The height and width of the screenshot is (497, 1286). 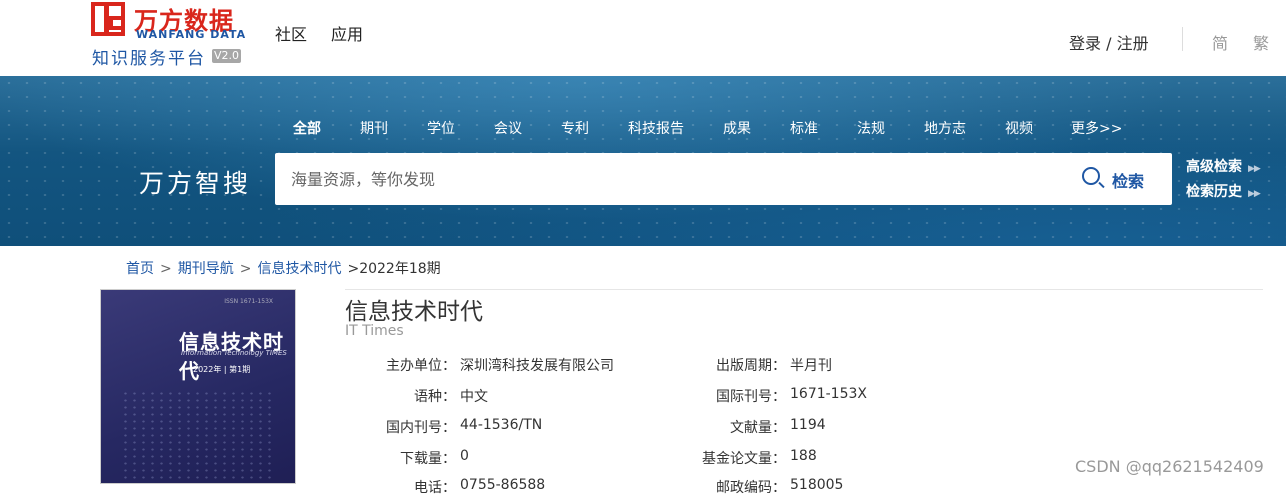 What do you see at coordinates (945, 128) in the screenshot?
I see `tab-local-chronicles: 地方志` at bounding box center [945, 128].